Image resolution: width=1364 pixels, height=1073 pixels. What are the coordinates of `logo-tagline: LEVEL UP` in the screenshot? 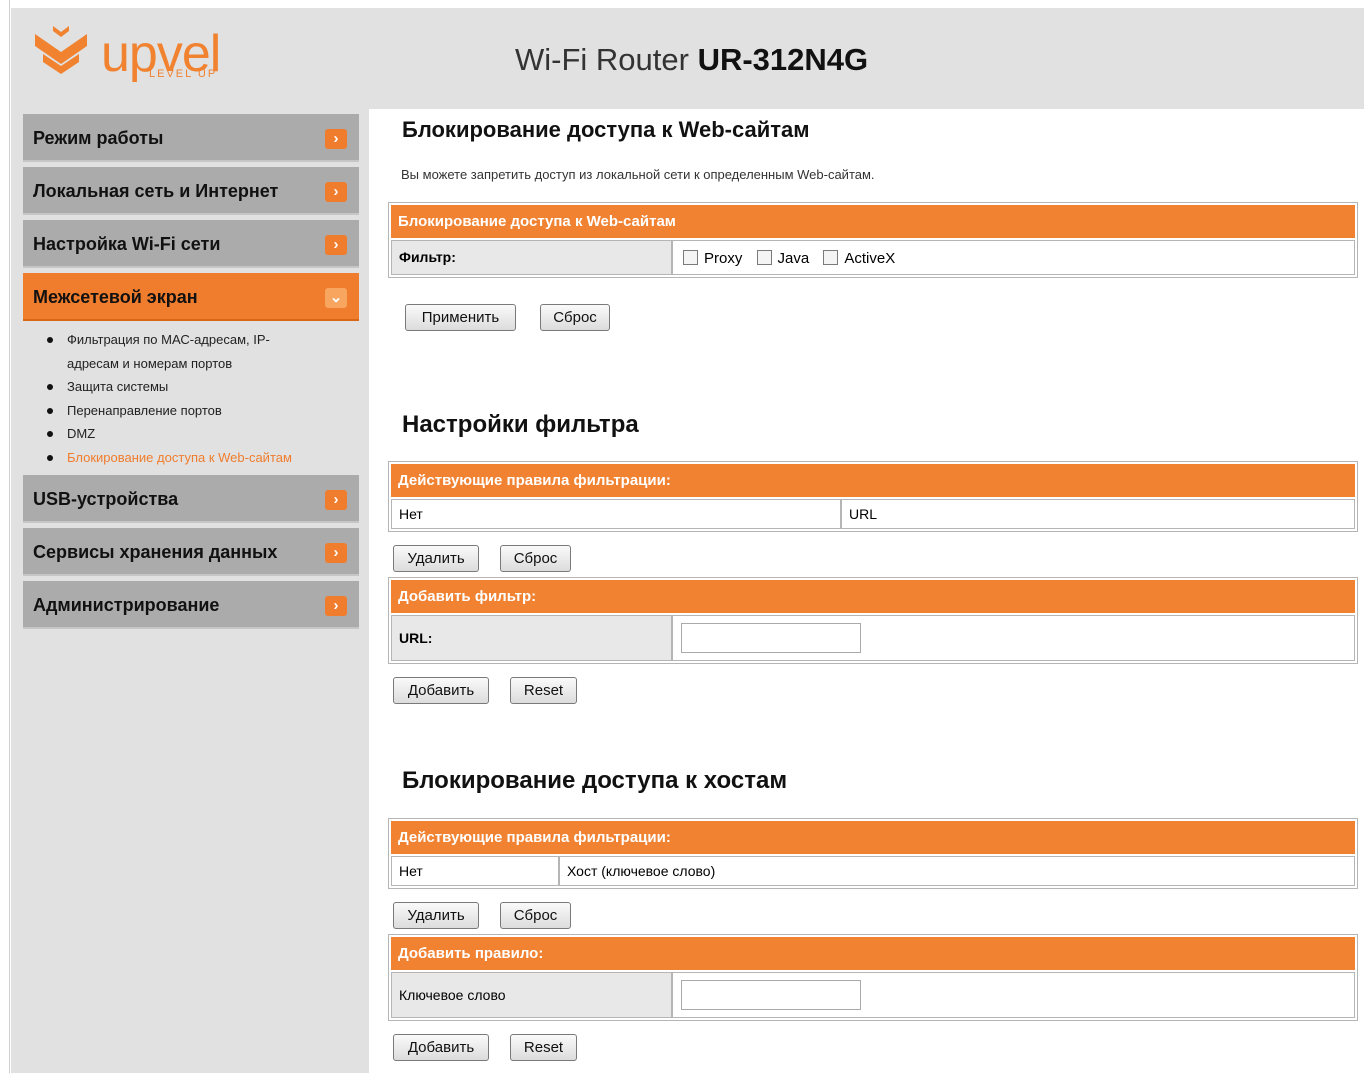 It's located at (183, 74).